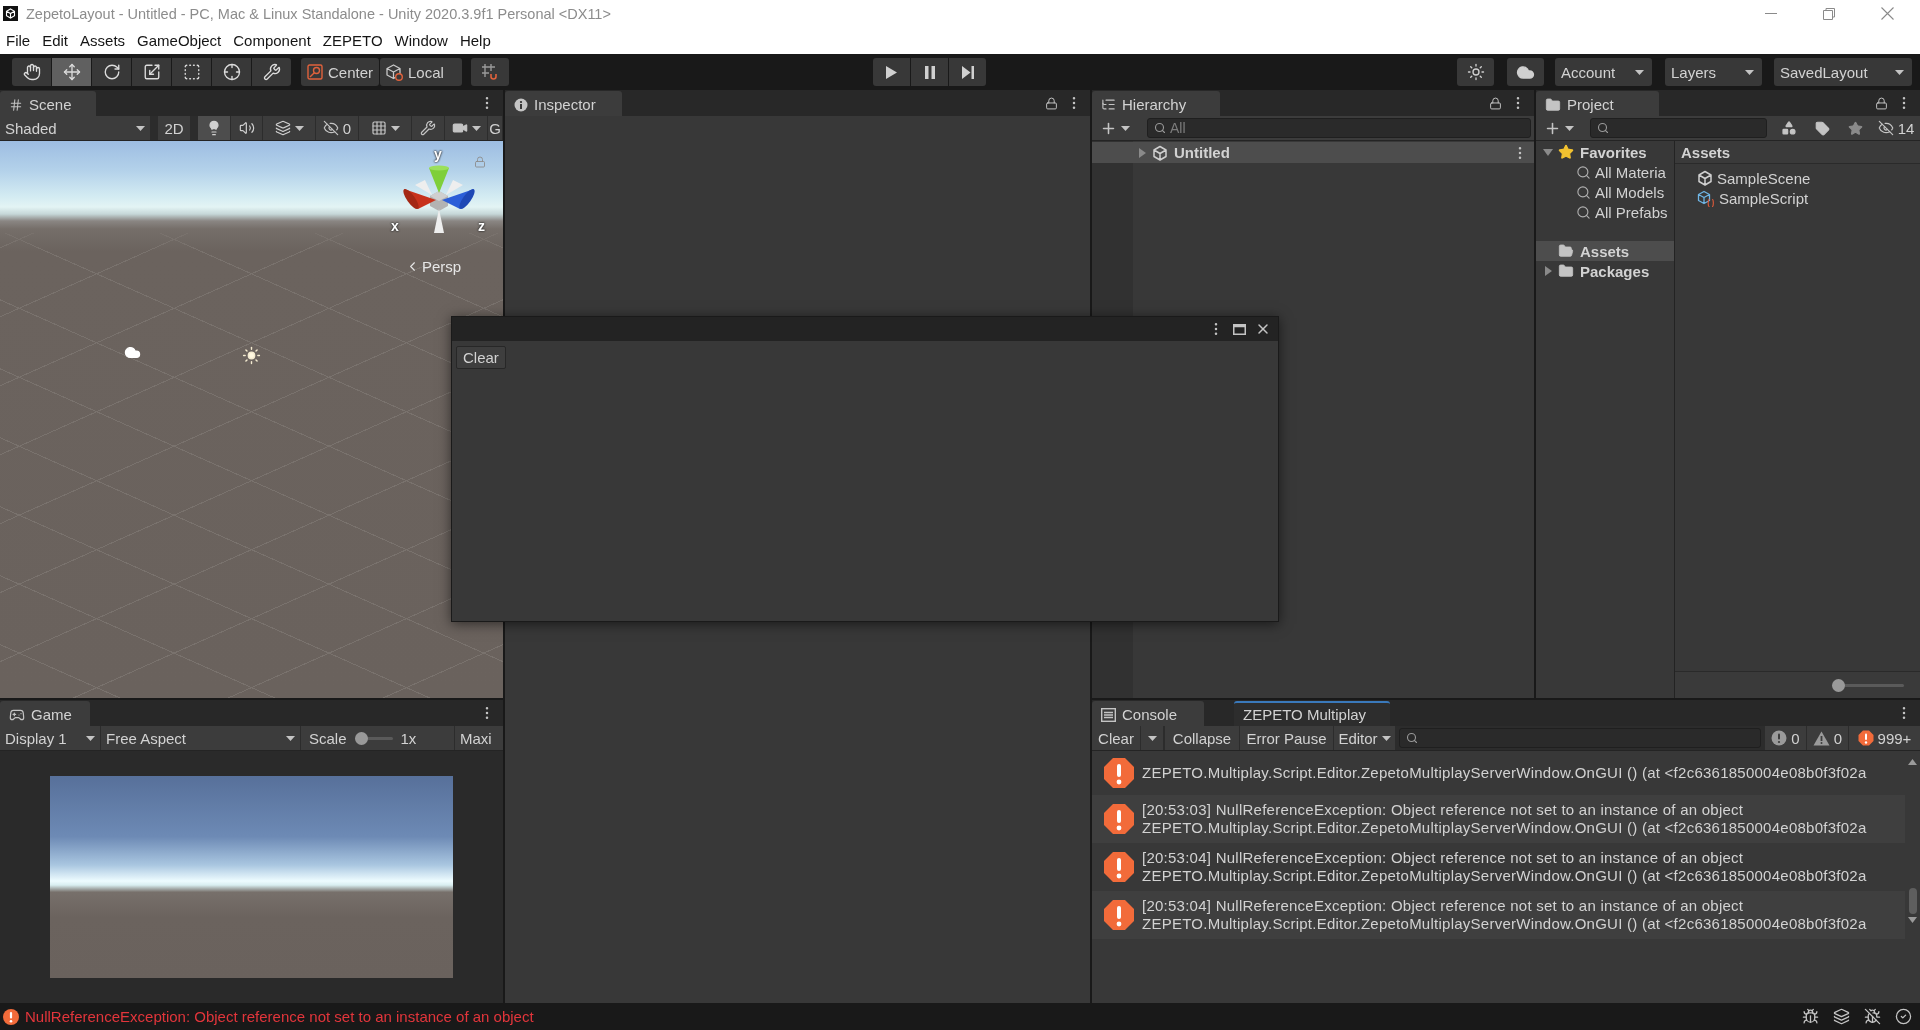  What do you see at coordinates (289, 128) in the screenshot?
I see `effects-toggle` at bounding box center [289, 128].